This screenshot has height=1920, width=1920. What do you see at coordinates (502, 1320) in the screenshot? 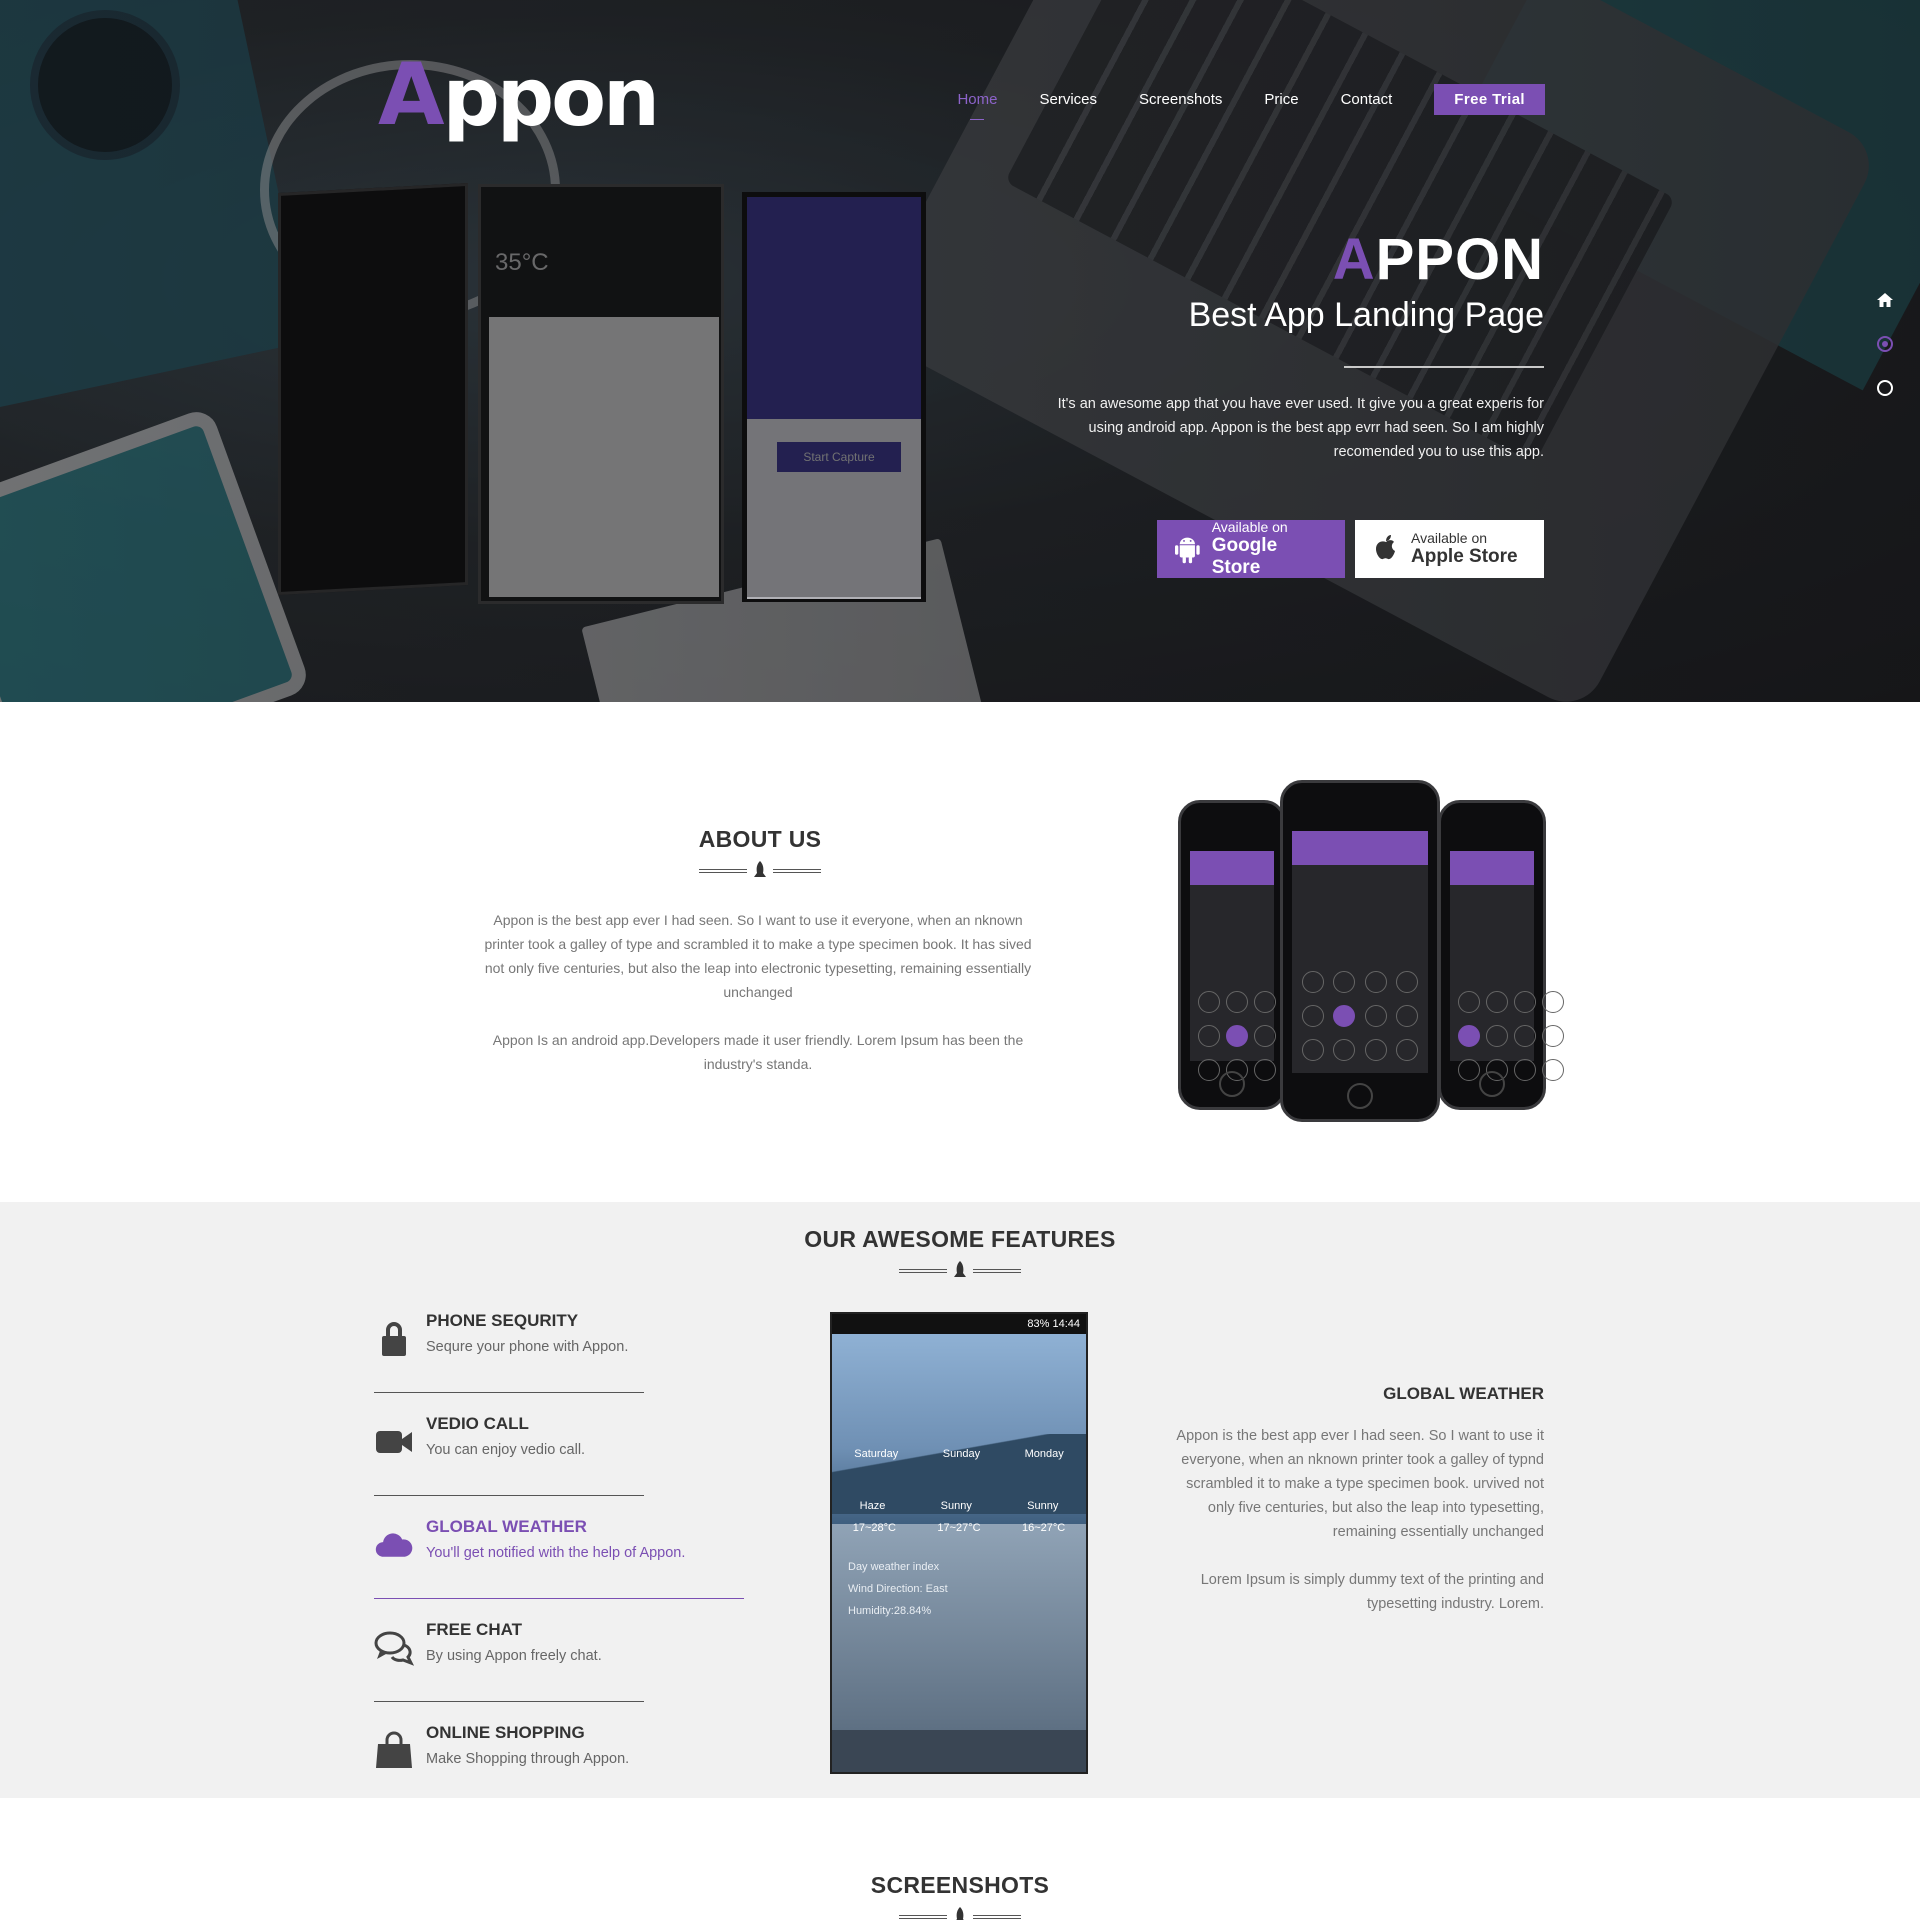
I see `feature-title: PHONE SEQURITY` at bounding box center [502, 1320].